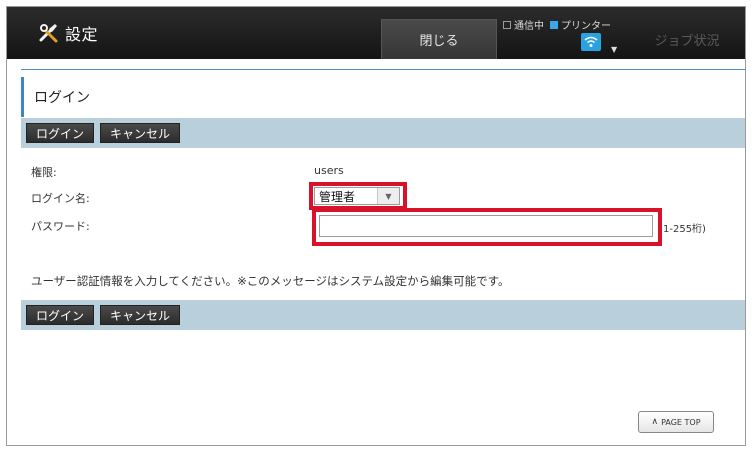 This screenshot has height=451, width=755. What do you see at coordinates (383, 133) in the screenshot?
I see `top-action-bar: ログイン キャンセル` at bounding box center [383, 133].